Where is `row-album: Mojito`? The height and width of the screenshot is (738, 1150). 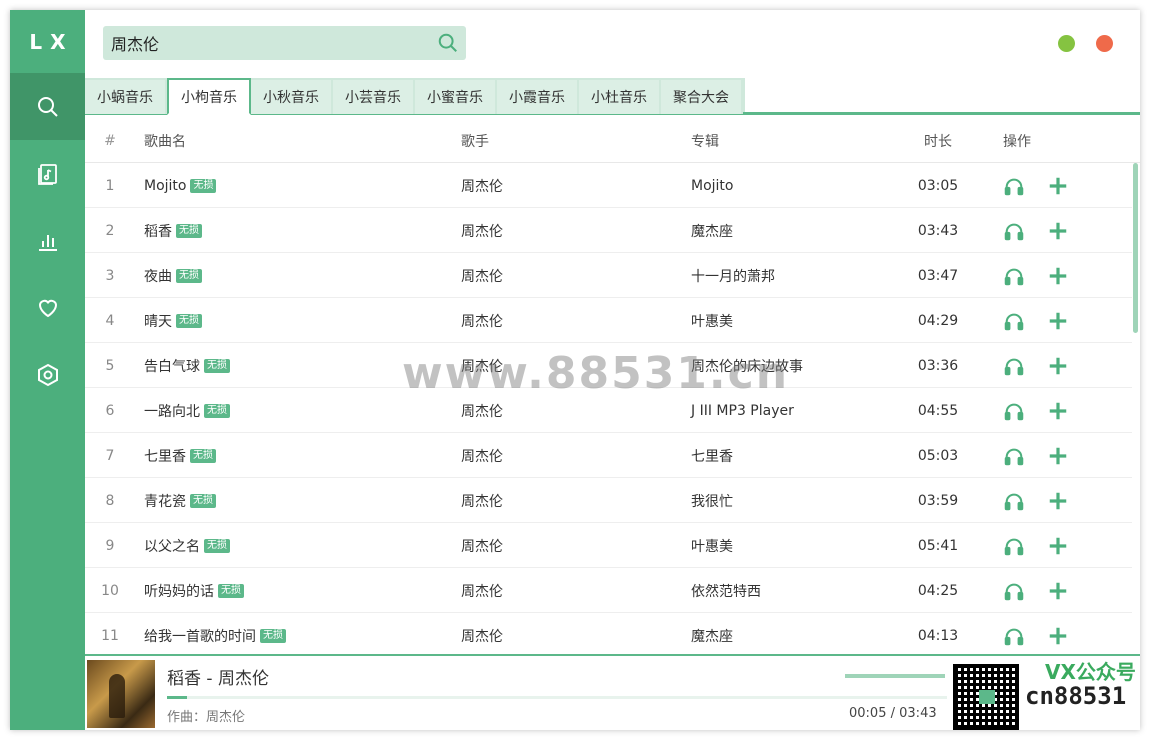 row-album: Mojito is located at coordinates (712, 185).